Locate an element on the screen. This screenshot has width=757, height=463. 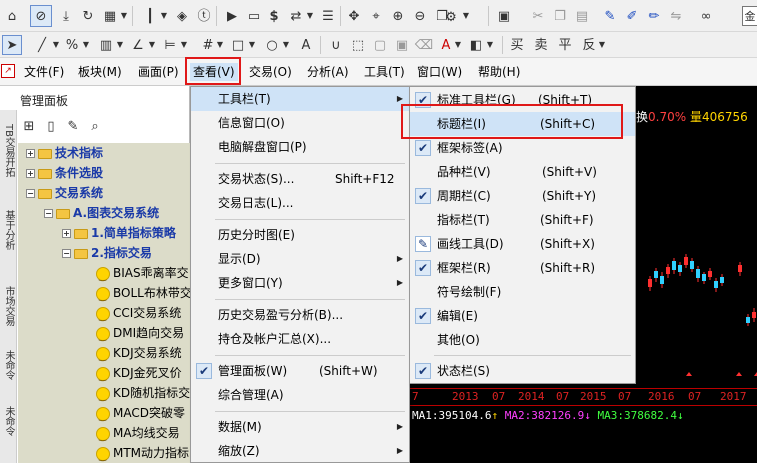
magnet-icon: ∪ is located at coordinates (336, 45).